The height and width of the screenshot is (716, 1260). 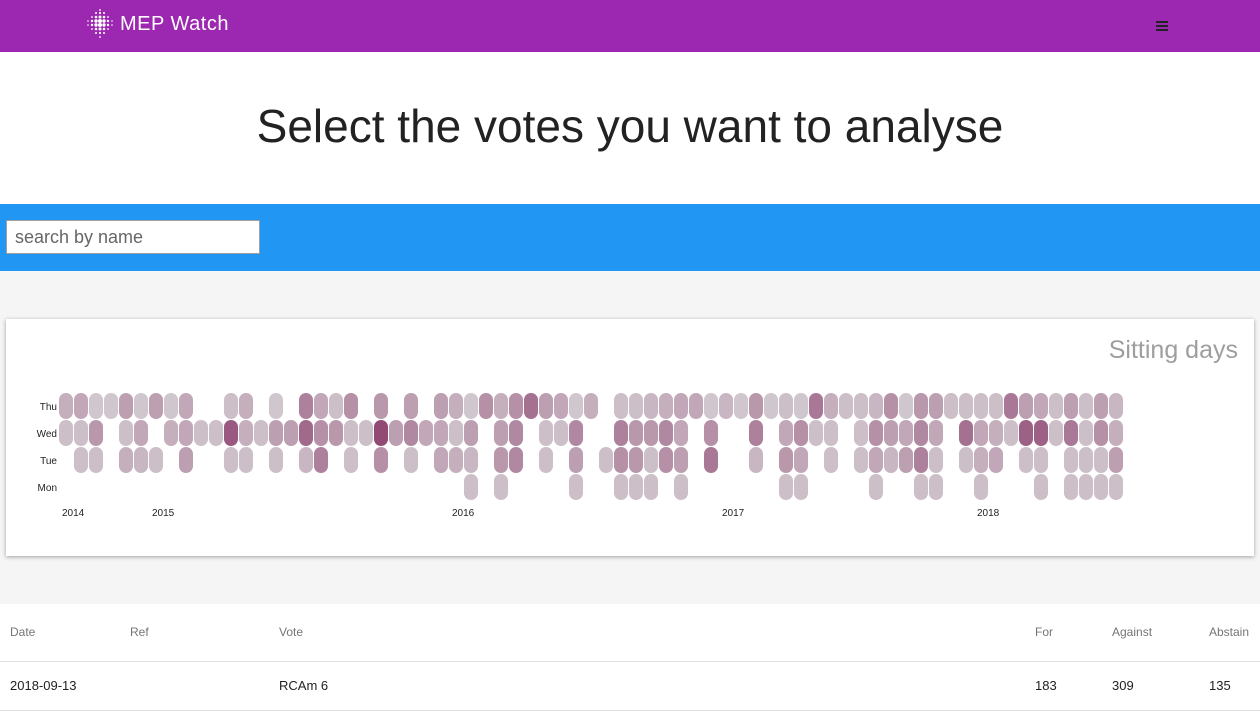 I want to click on column-header-for: For, so click(x=1063, y=633).